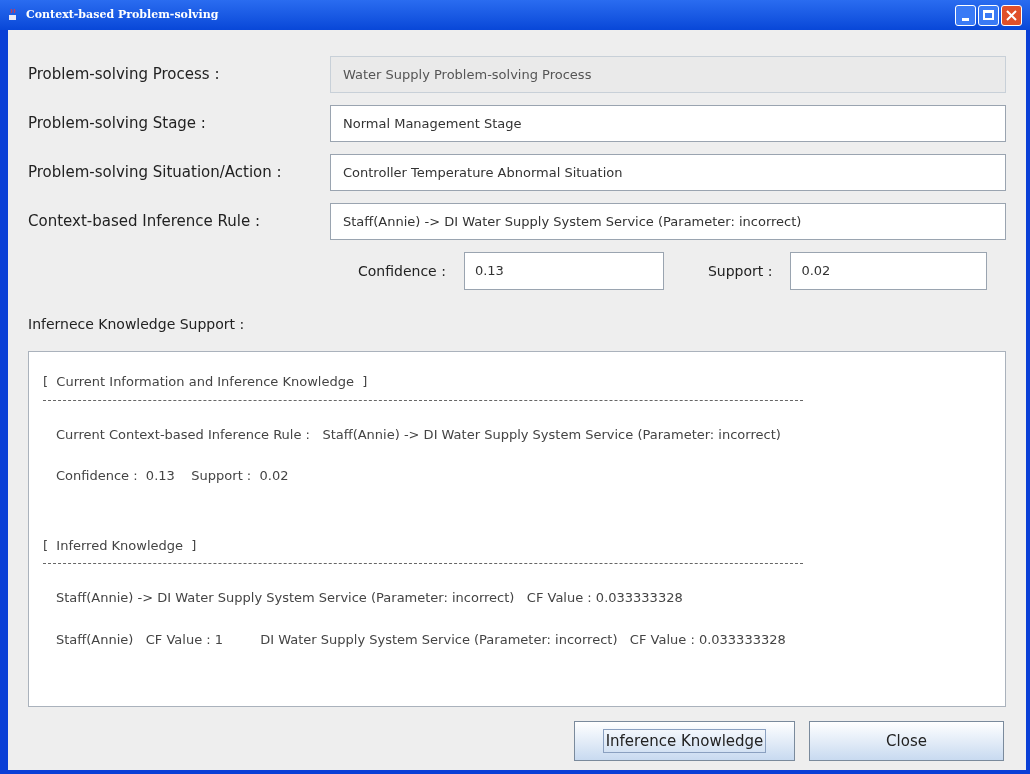 This screenshot has height=774, width=1030. I want to click on metric-label: Support :, so click(740, 271).